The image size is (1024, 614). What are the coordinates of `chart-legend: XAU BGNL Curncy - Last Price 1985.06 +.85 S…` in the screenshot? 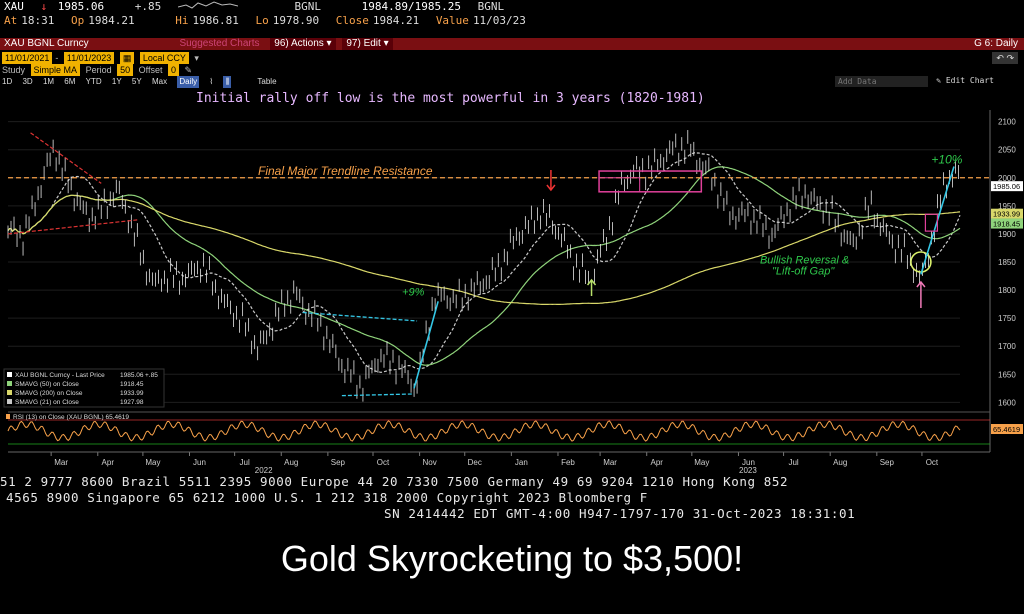 It's located at (84, 388).